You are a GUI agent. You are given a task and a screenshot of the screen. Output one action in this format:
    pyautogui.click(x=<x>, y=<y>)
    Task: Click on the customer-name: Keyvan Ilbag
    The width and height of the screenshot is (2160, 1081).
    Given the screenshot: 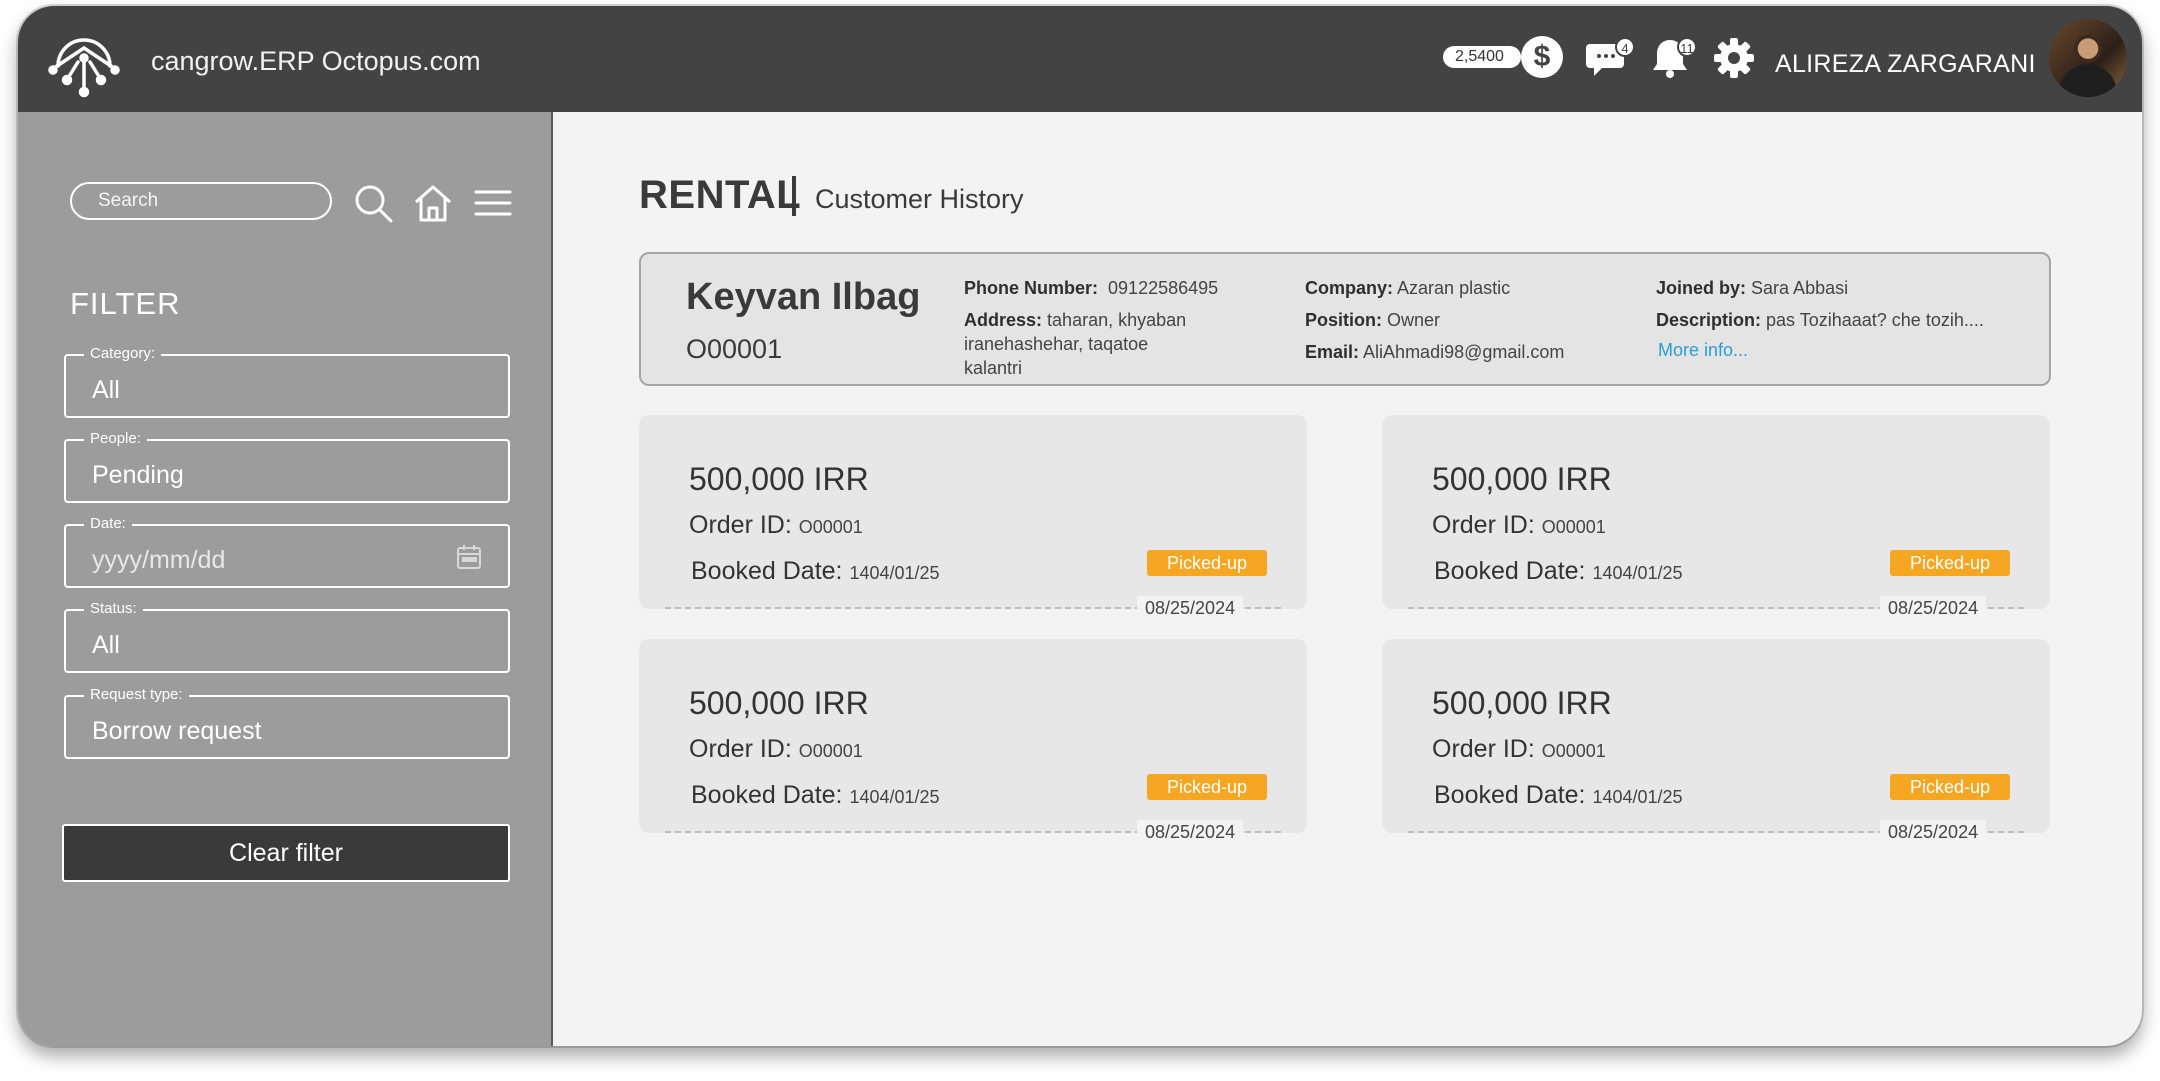 What is the action you would take?
    pyautogui.click(x=803, y=297)
    